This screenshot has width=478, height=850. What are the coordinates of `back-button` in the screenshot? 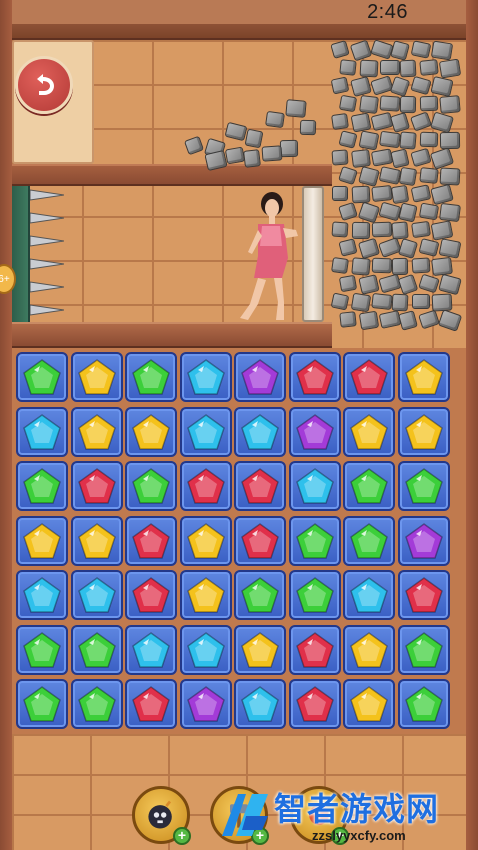 It's located at (44, 85).